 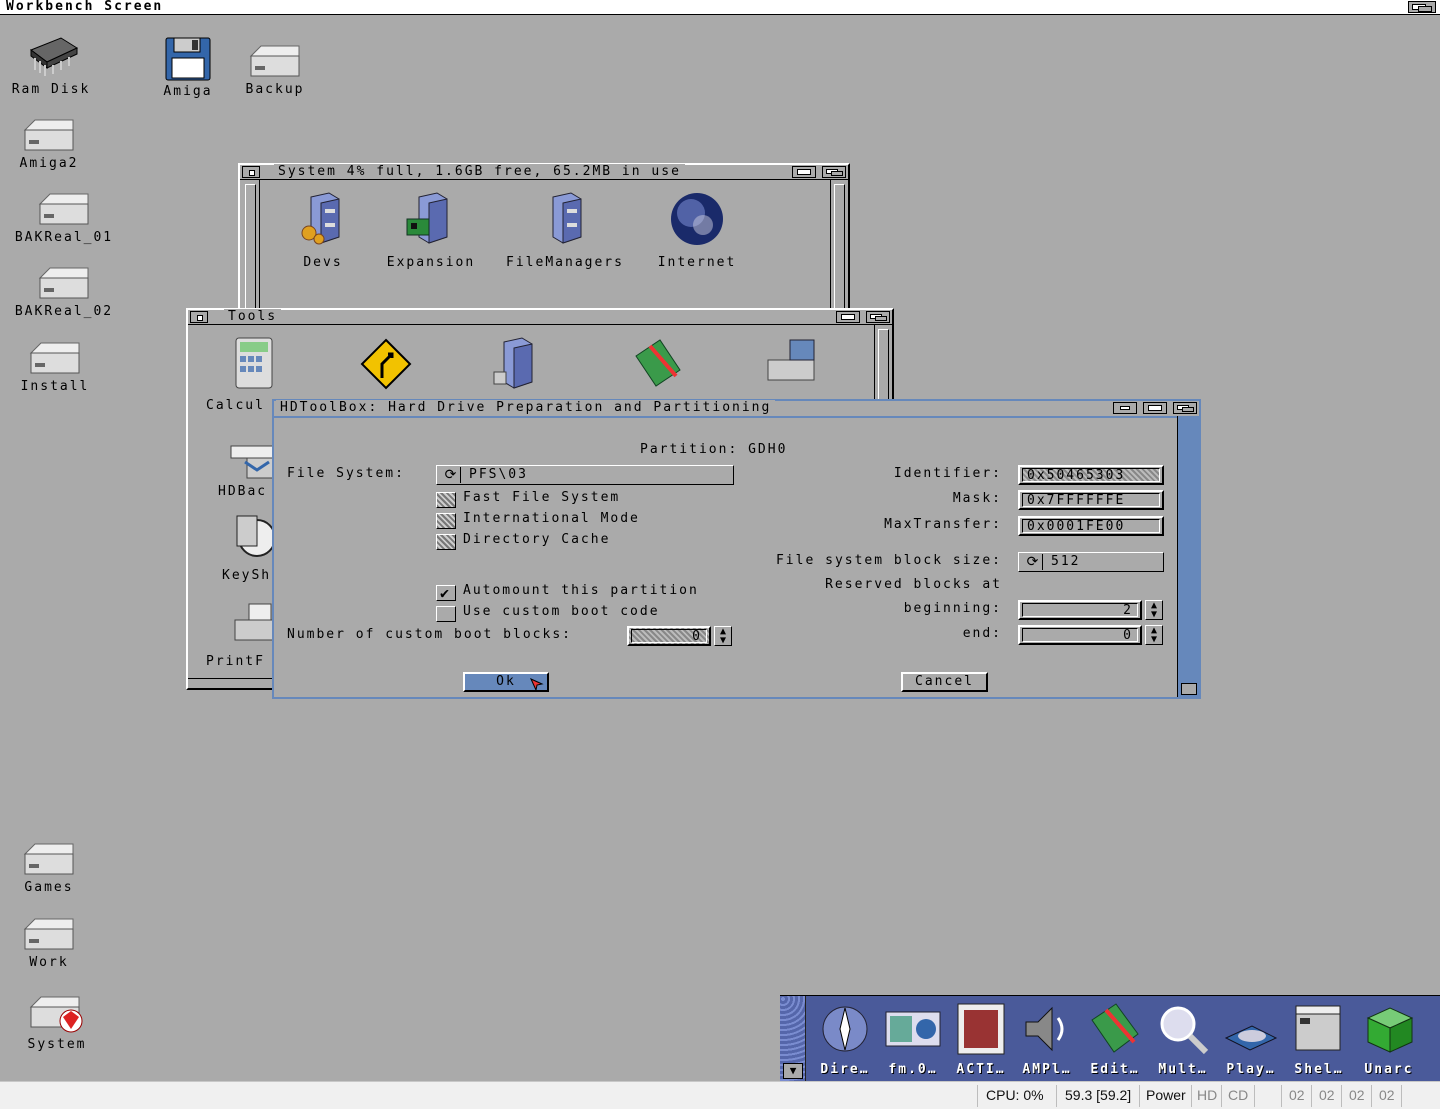 What do you see at coordinates (1044, 1029) in the screenshot?
I see `speaker-icon` at bounding box center [1044, 1029].